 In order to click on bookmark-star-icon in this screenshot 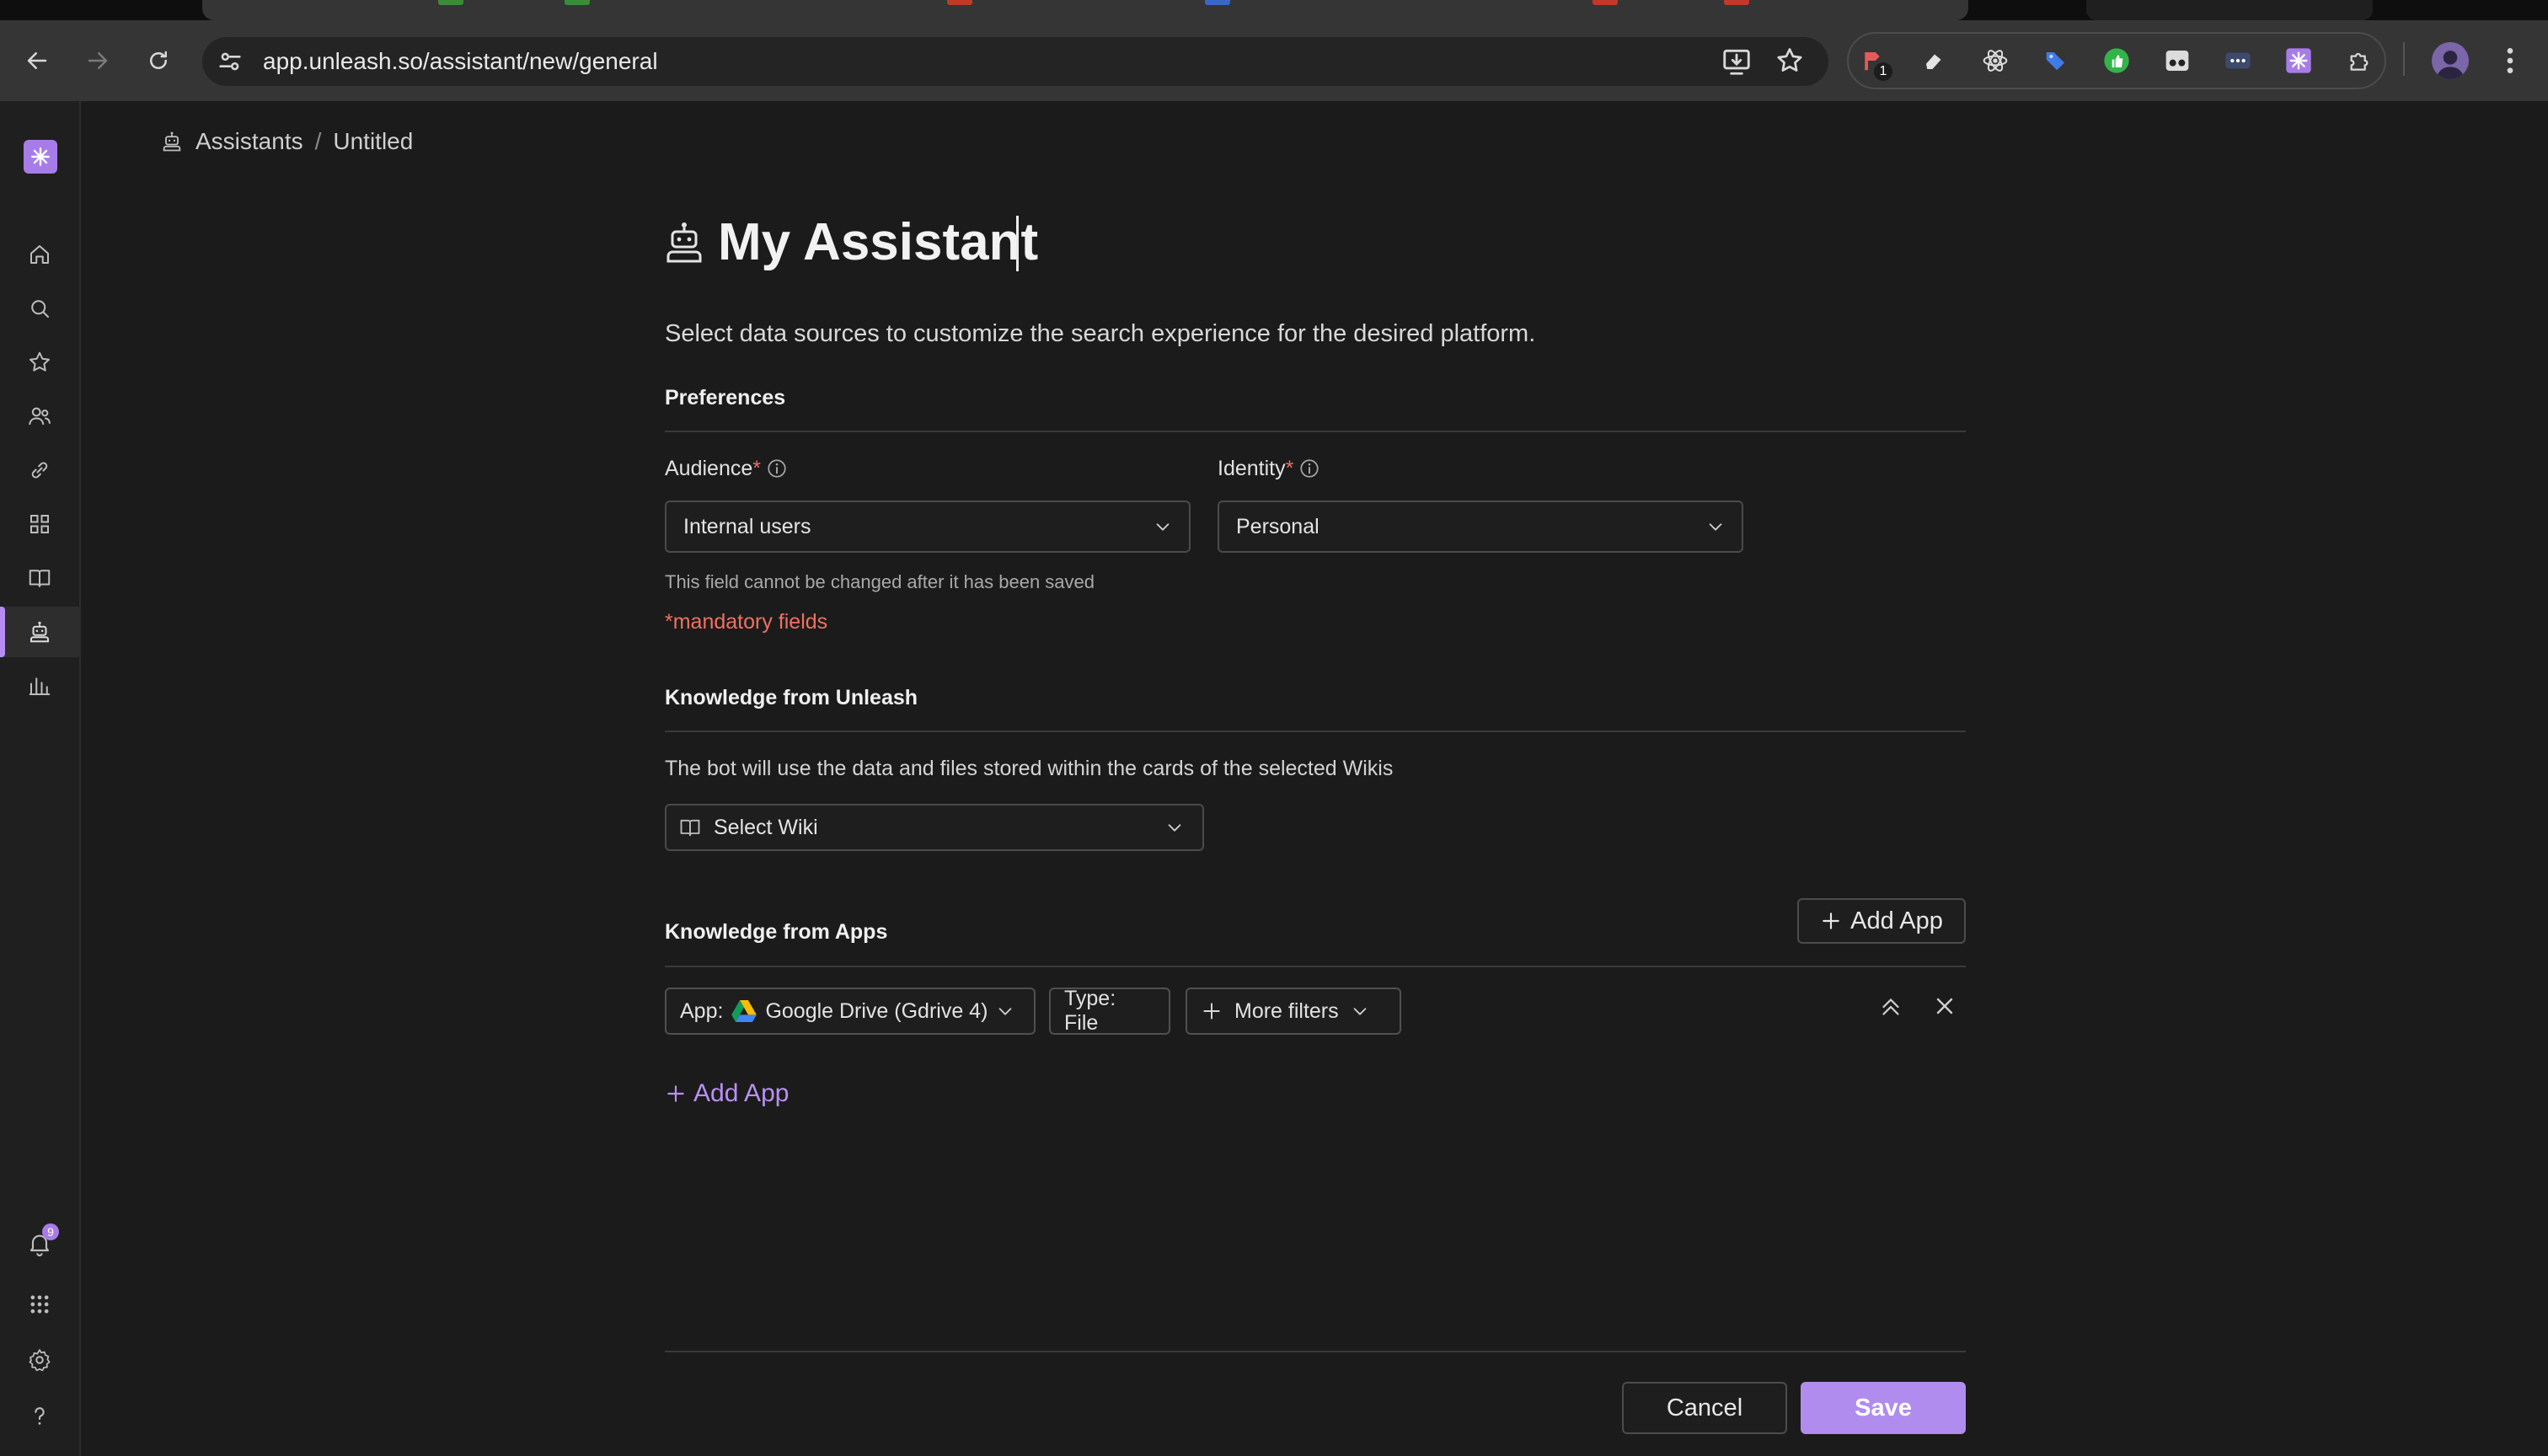, I will do `click(1789, 61)`.